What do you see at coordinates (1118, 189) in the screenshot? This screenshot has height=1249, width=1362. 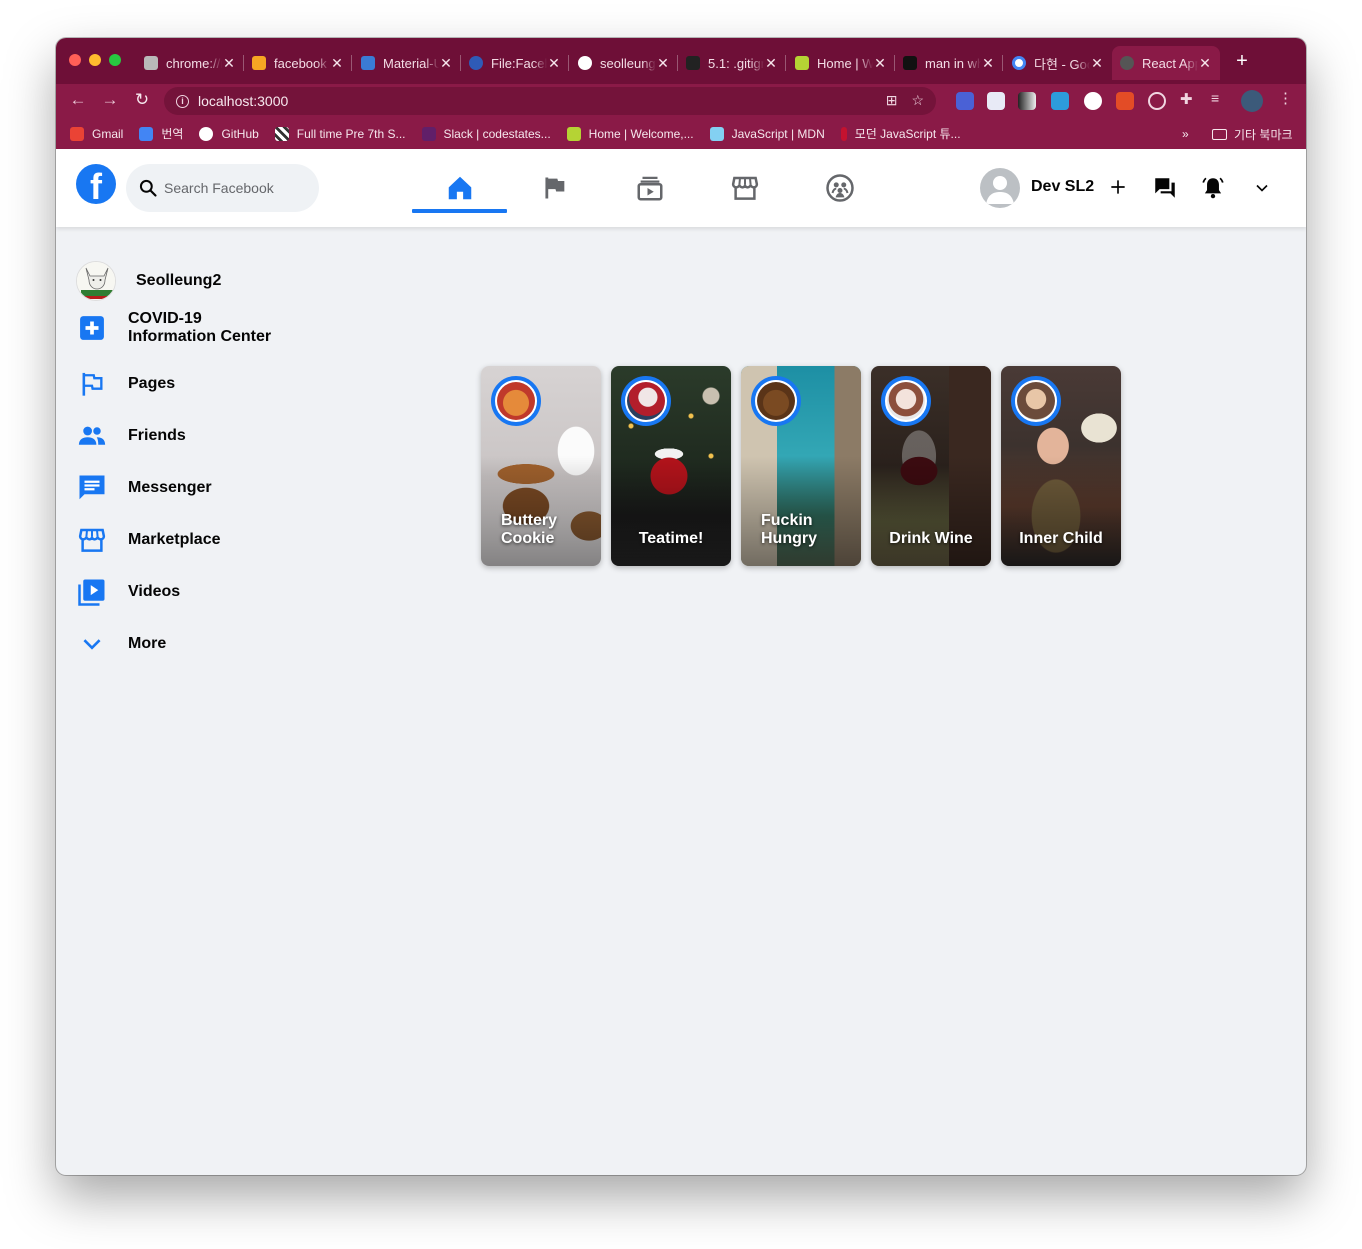 I see `create-button` at bounding box center [1118, 189].